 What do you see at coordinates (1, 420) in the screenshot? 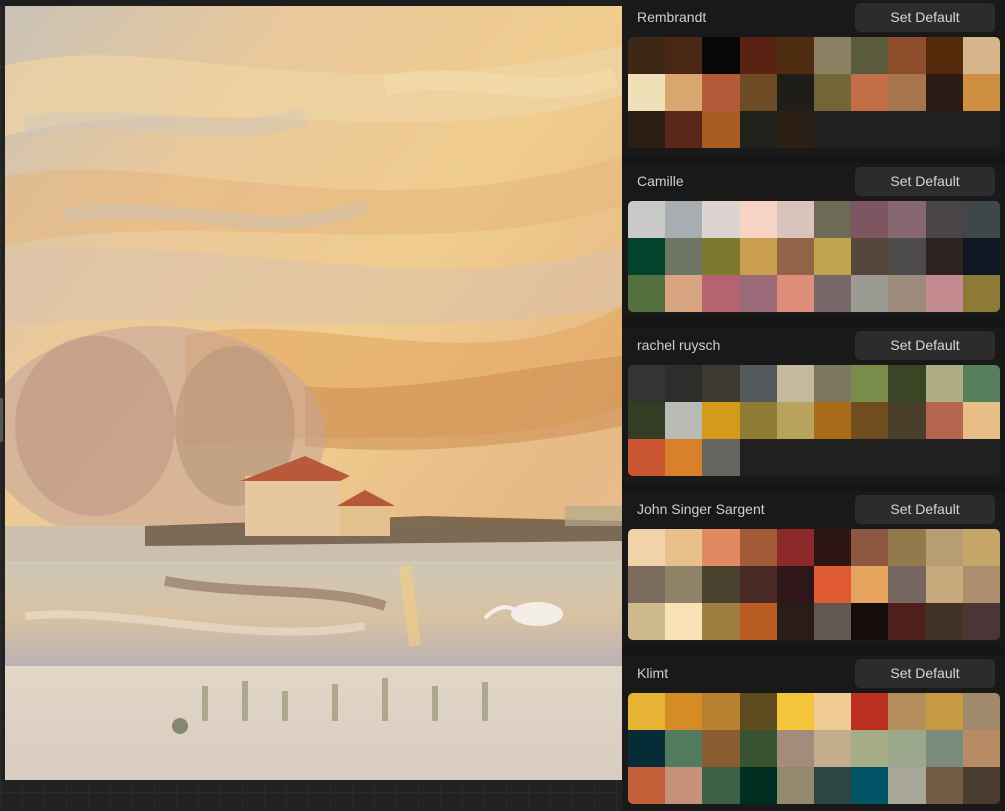
I see `sidebar-handle` at bounding box center [1, 420].